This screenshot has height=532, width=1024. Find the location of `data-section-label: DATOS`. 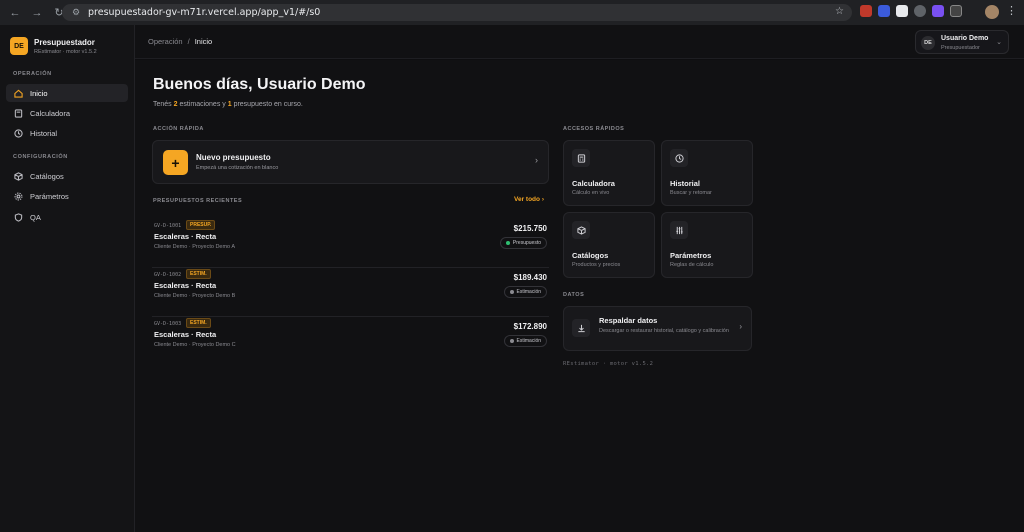

data-section-label: DATOS is located at coordinates (574, 295).